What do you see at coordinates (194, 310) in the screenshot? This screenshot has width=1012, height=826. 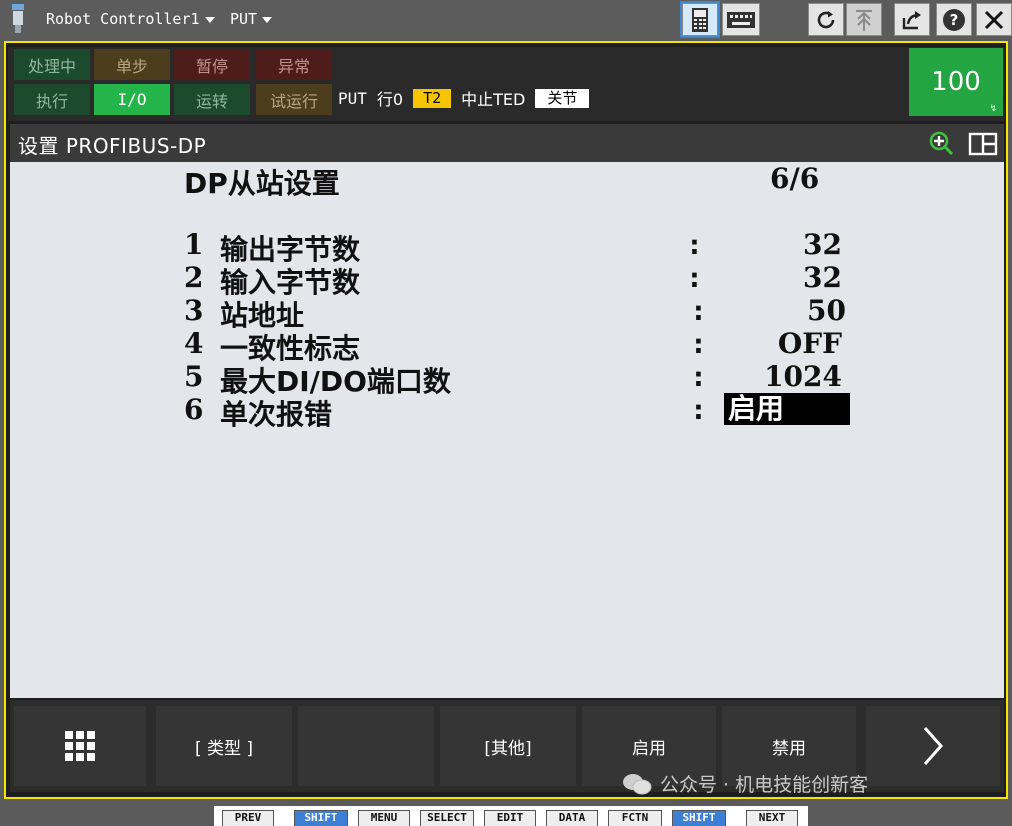 I see `row-number: 3` at bounding box center [194, 310].